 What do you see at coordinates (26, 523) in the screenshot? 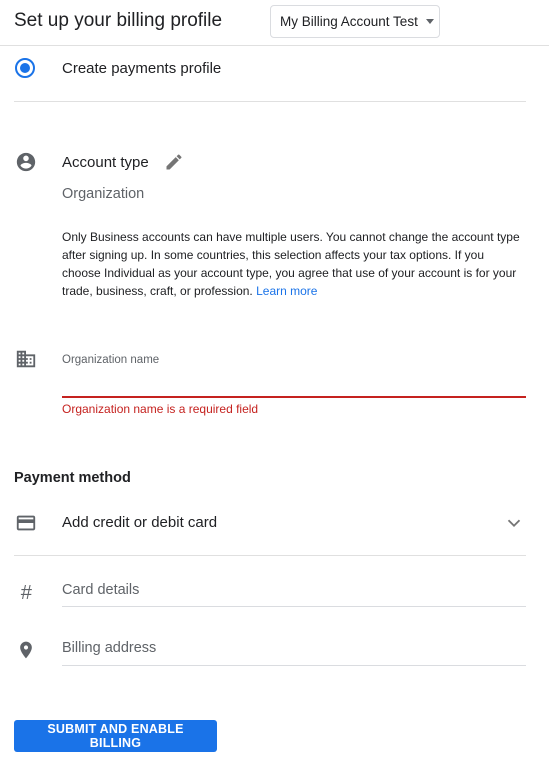
I see `credit-card-icon` at bounding box center [26, 523].